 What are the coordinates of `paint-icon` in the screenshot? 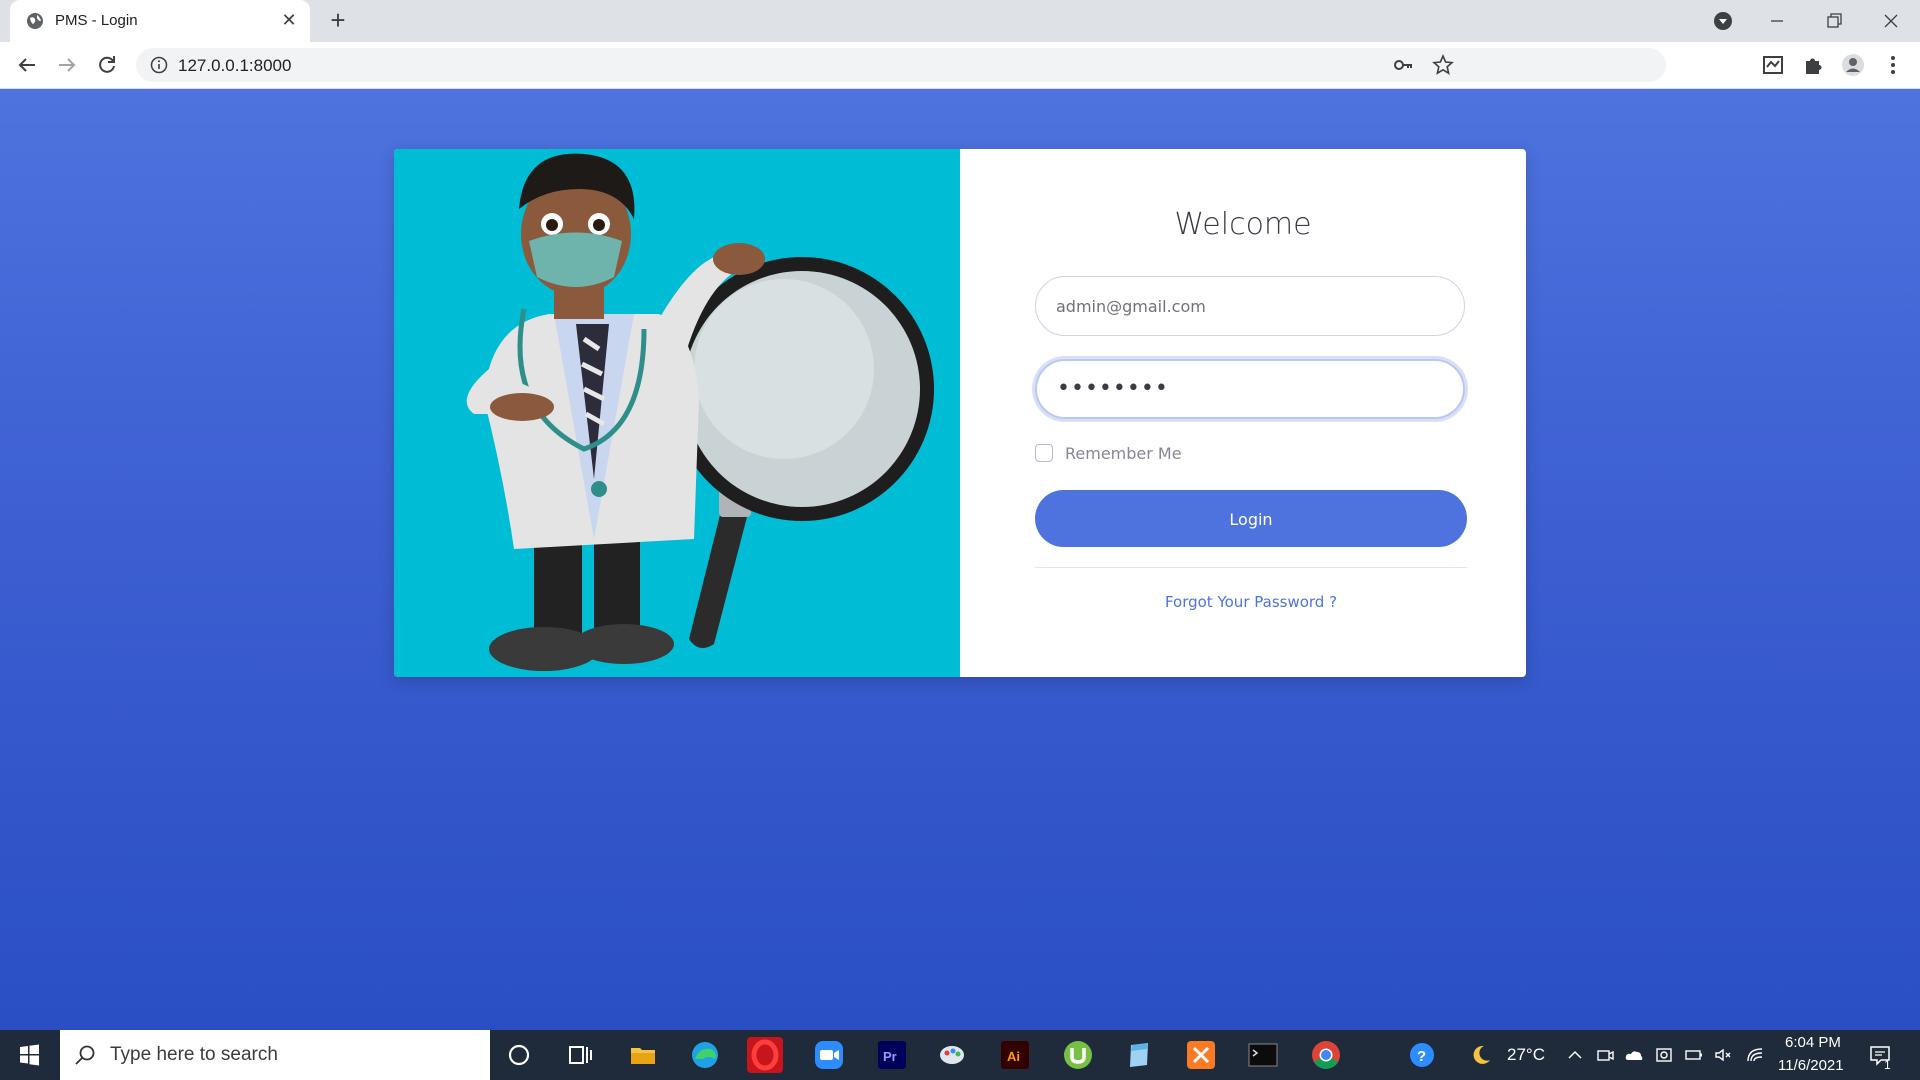 It's located at (953, 1055).